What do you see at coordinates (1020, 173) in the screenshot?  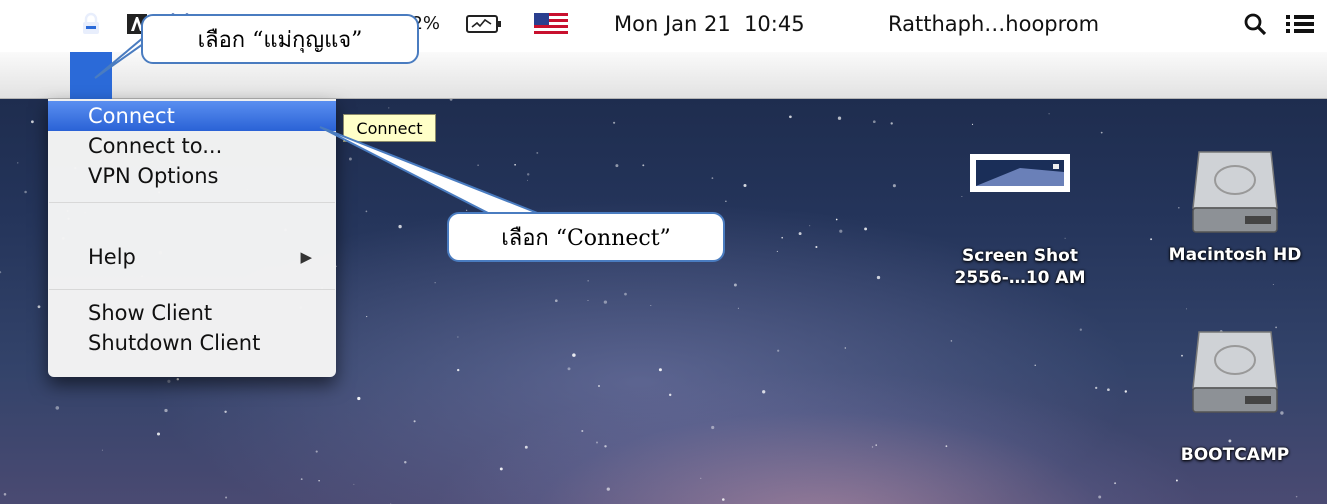 I see `screenshot-thumbnail-icon` at bounding box center [1020, 173].